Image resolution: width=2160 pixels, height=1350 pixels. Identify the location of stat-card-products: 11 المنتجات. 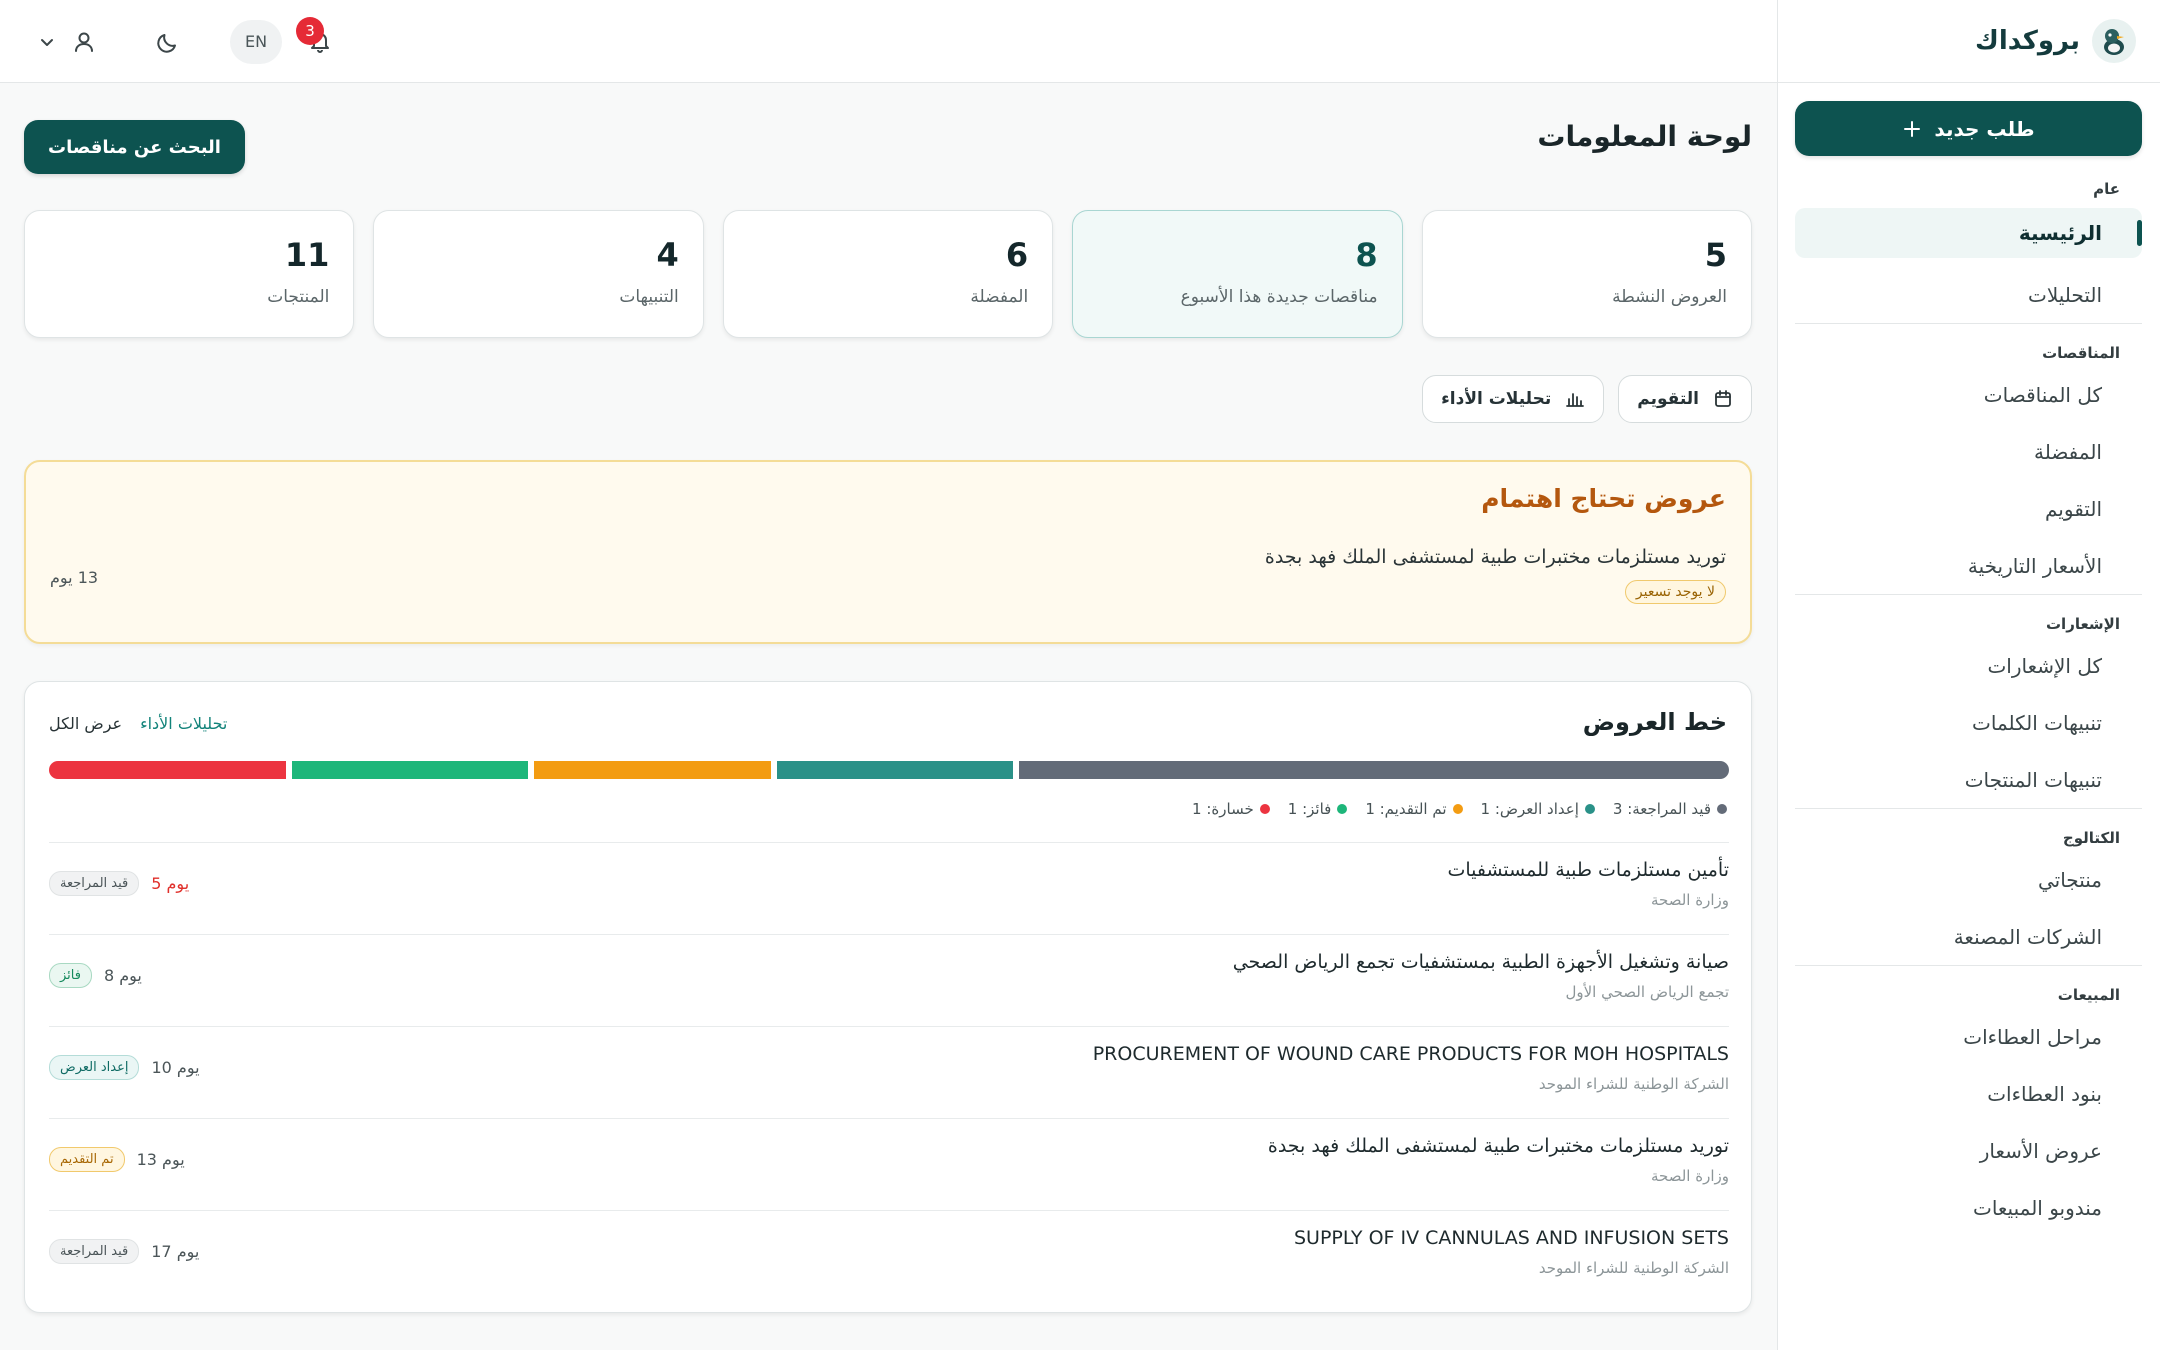
(189, 274).